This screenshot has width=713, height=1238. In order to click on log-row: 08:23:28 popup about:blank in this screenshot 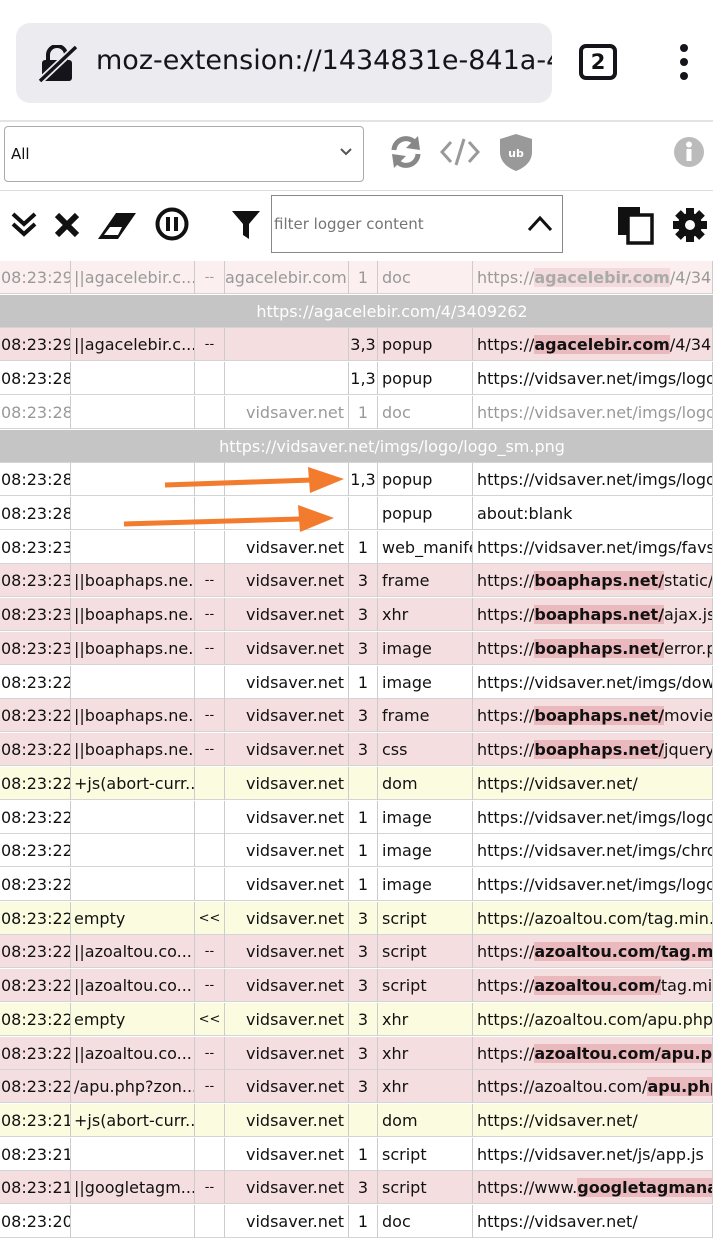, I will do `click(356, 514)`.